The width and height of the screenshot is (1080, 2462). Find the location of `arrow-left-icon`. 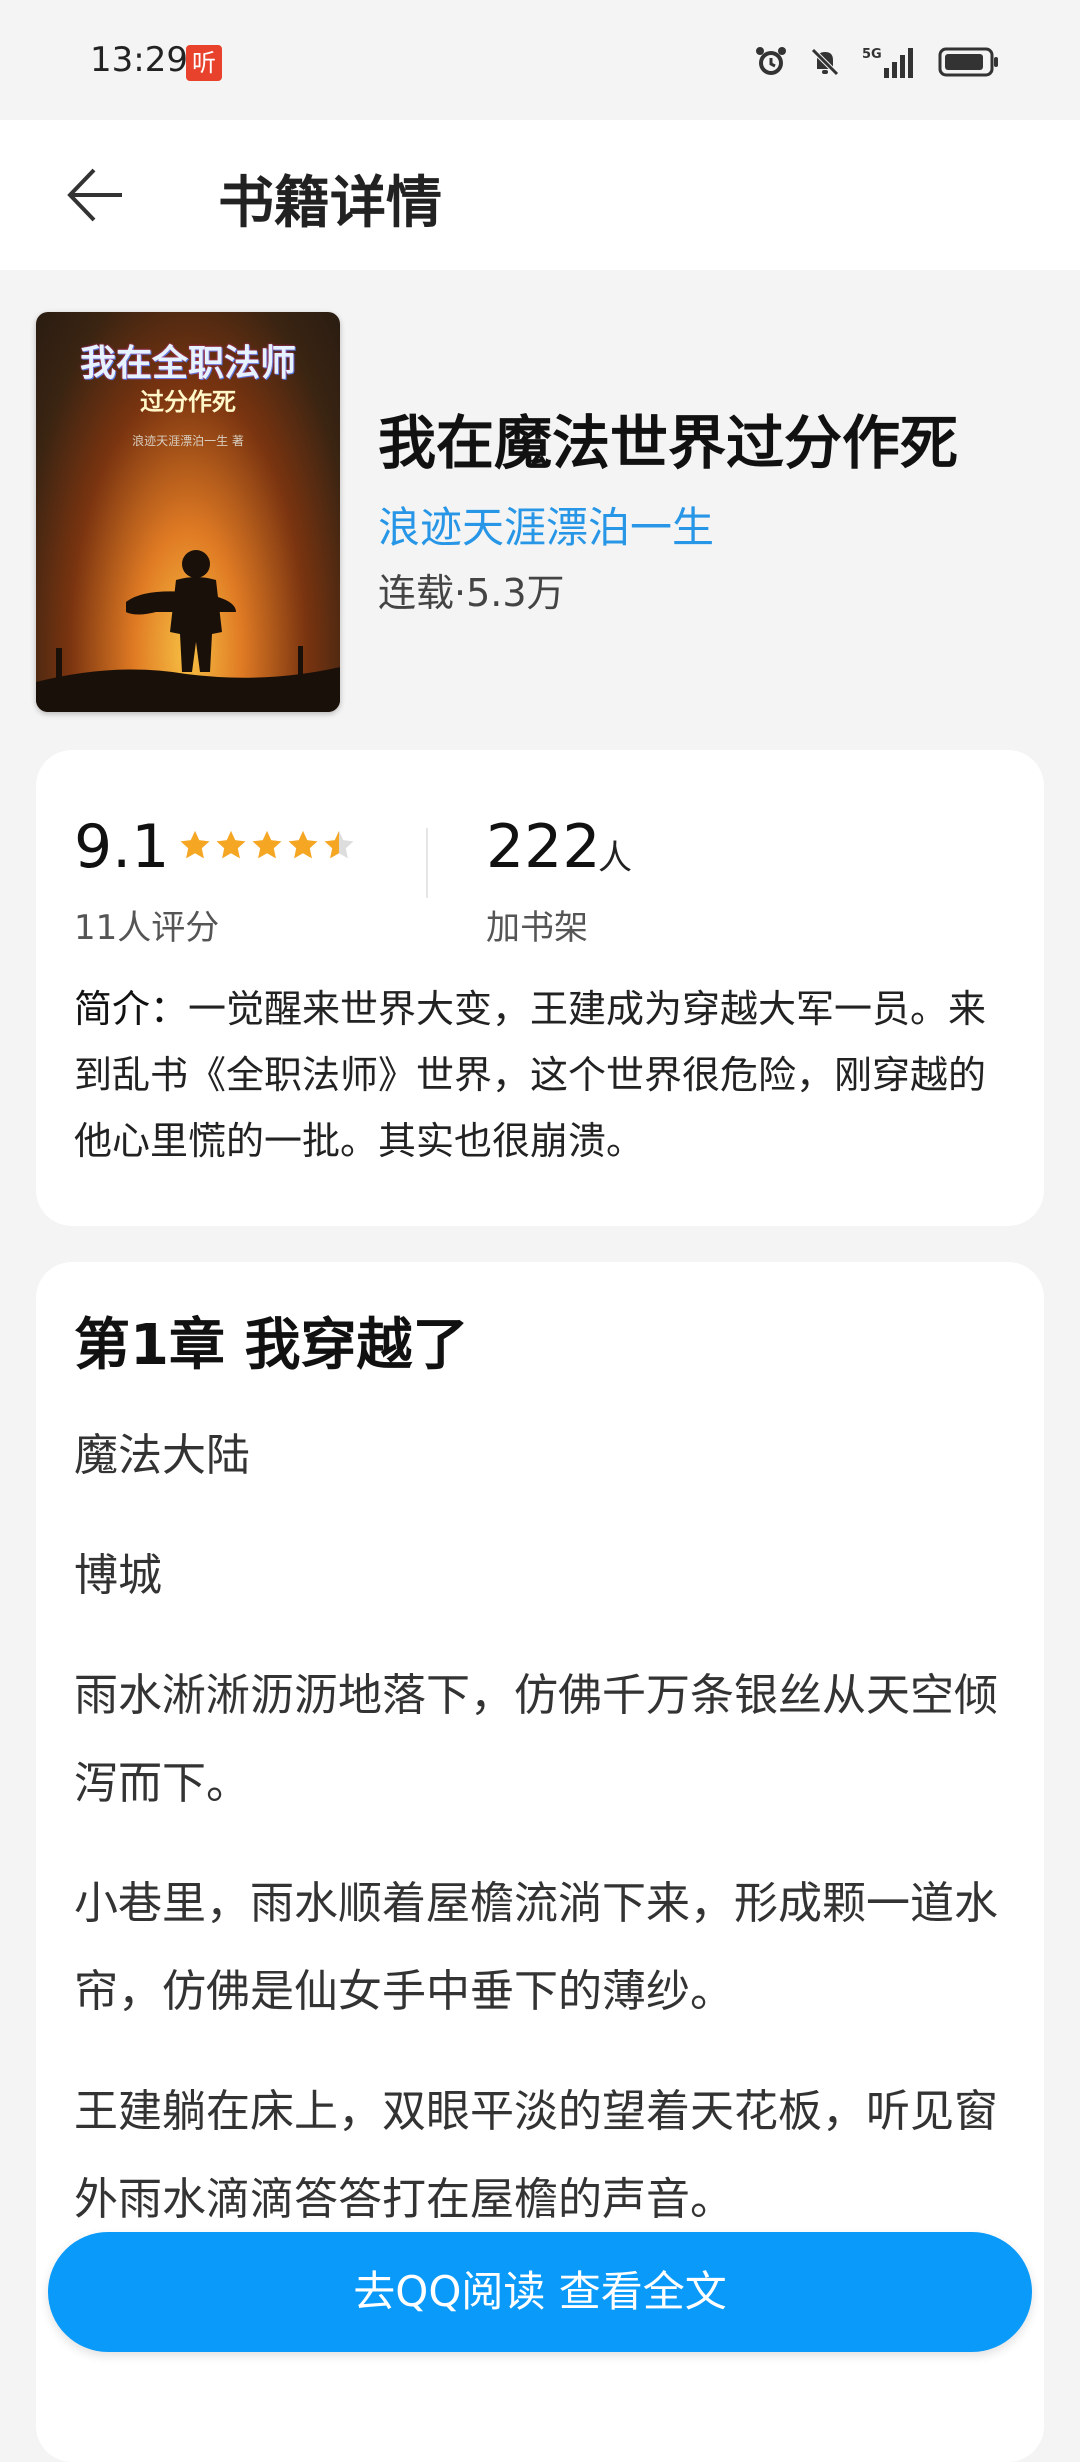

arrow-left-icon is located at coordinates (94, 195).